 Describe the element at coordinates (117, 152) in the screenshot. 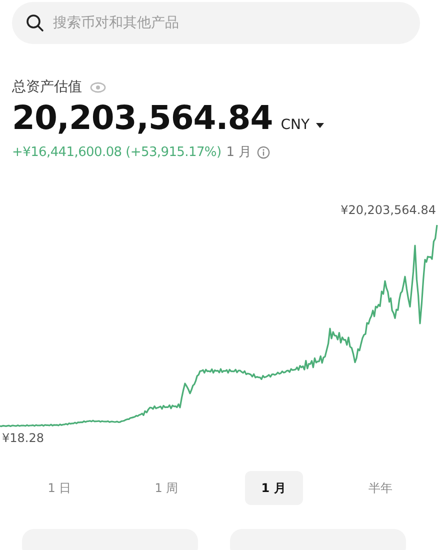

I see `change-value: +¥16,441,600.08 (+53,915.17%)` at that location.